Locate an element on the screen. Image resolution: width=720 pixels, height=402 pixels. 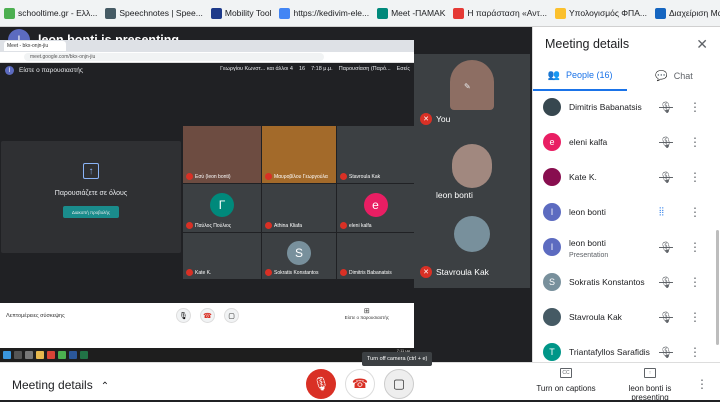
captions-button: CC Turn on captions is located at coordinates (566, 380).